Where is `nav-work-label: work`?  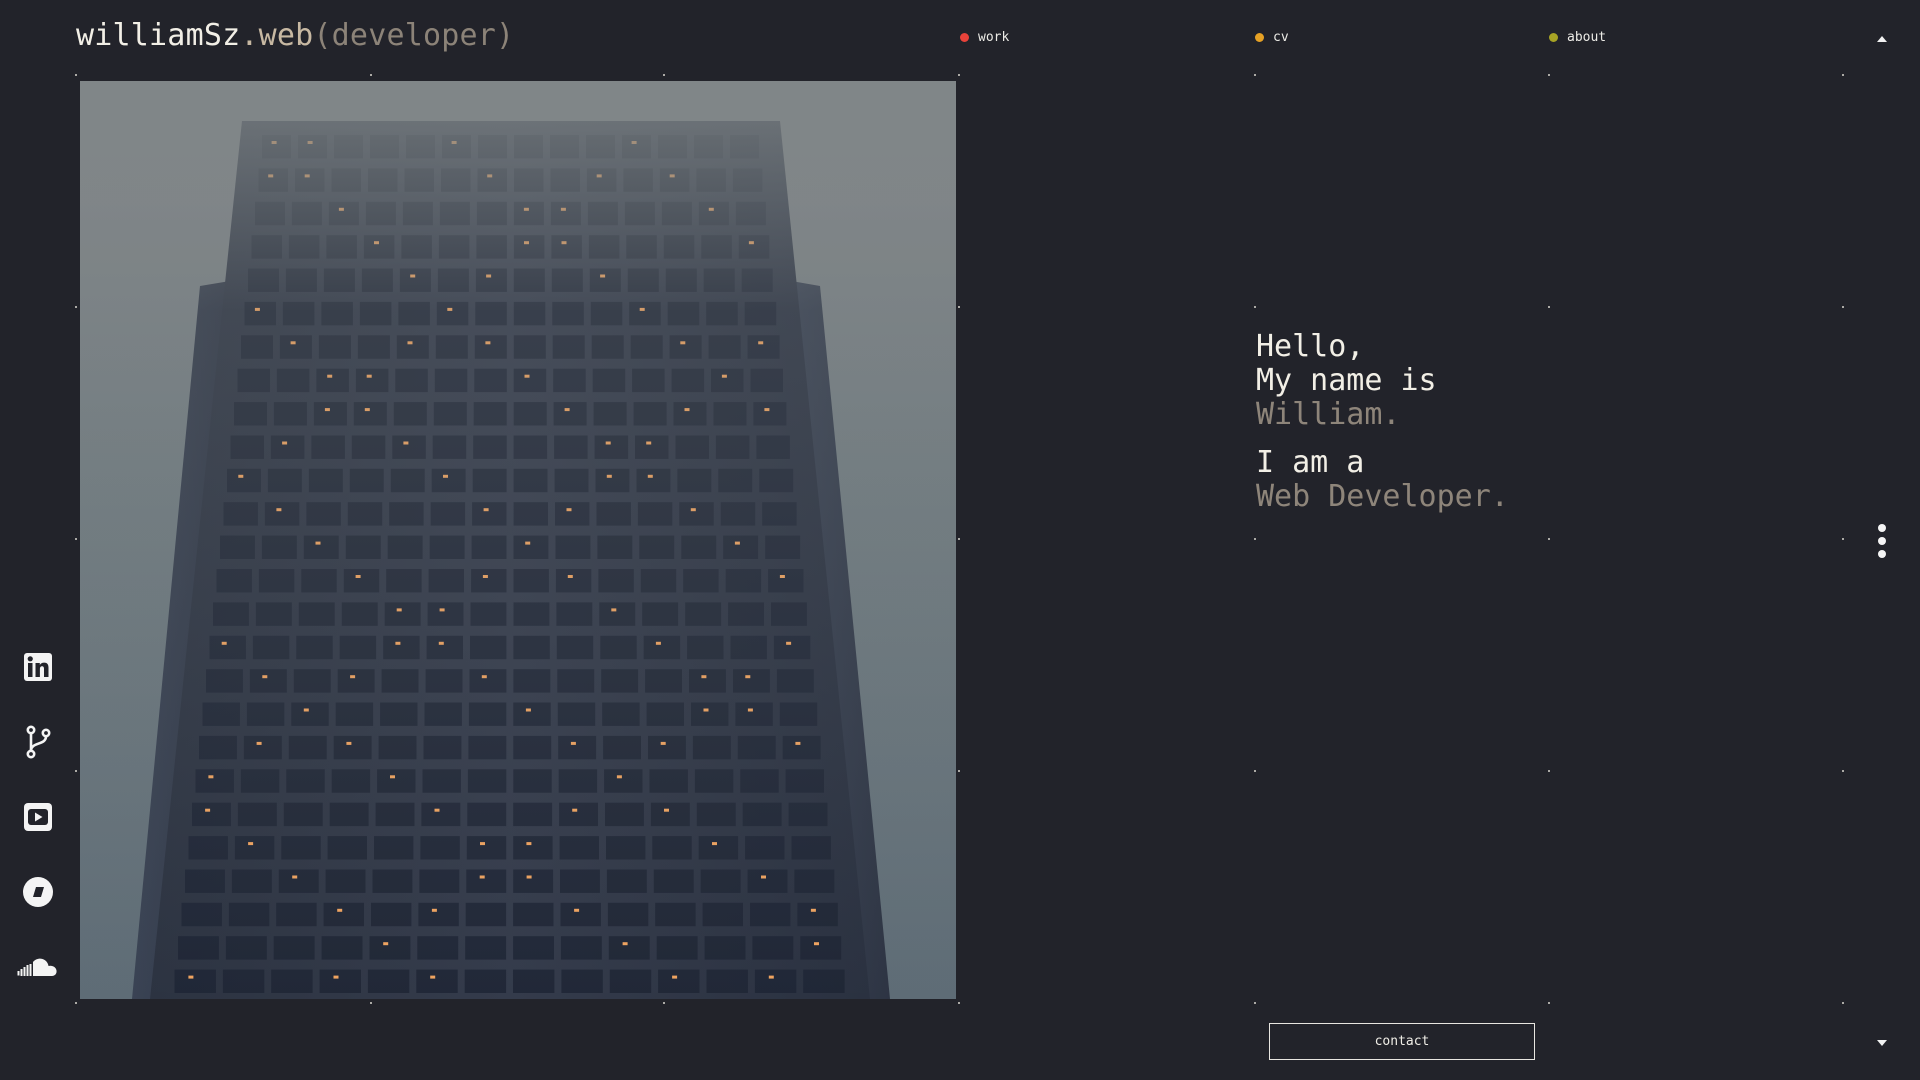 nav-work-label: work is located at coordinates (994, 37).